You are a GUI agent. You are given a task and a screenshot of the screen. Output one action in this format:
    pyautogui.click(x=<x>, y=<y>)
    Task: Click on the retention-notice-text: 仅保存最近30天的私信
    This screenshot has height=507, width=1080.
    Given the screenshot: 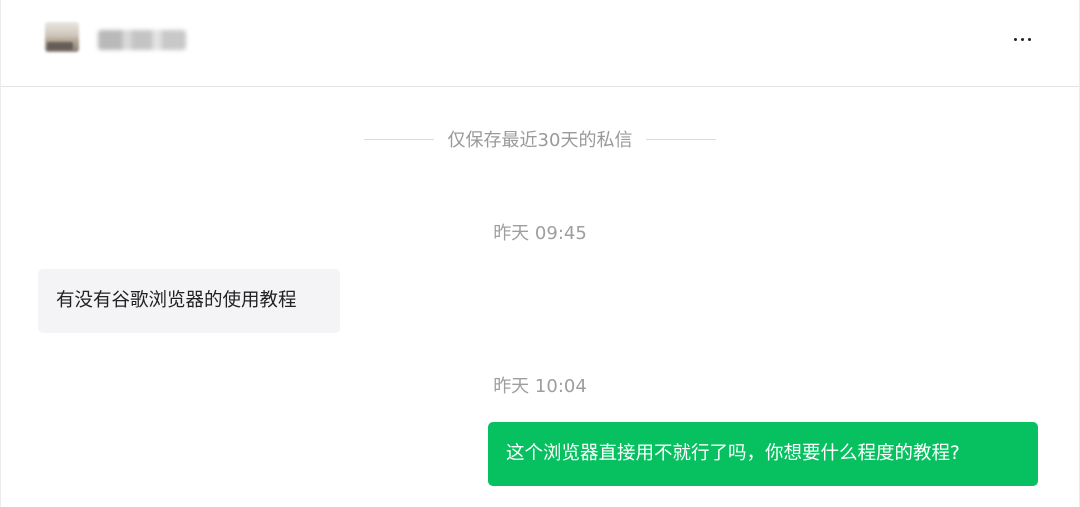 What is the action you would take?
    pyautogui.click(x=540, y=140)
    